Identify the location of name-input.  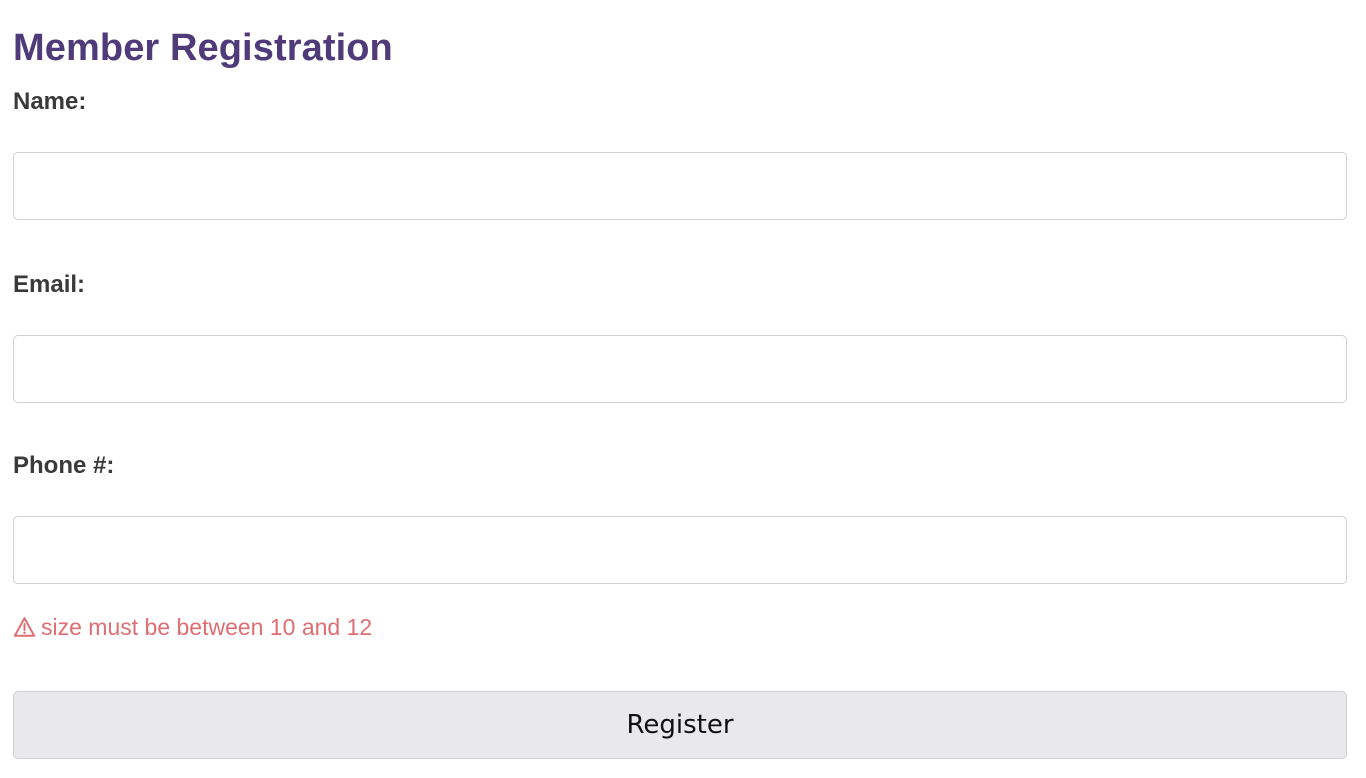
(680, 186).